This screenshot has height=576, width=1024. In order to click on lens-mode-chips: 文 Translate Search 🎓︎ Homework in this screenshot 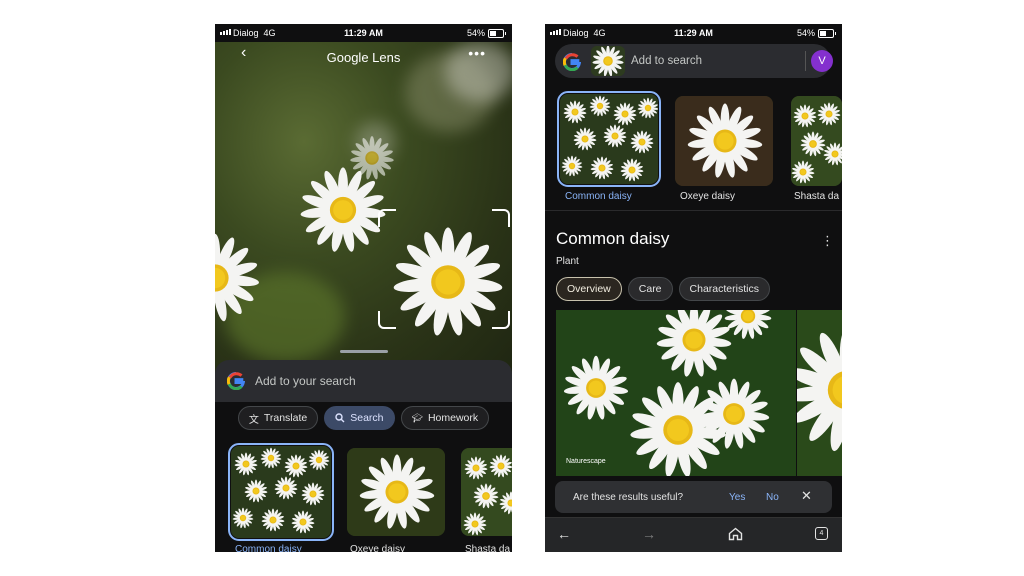, I will do `click(363, 418)`.